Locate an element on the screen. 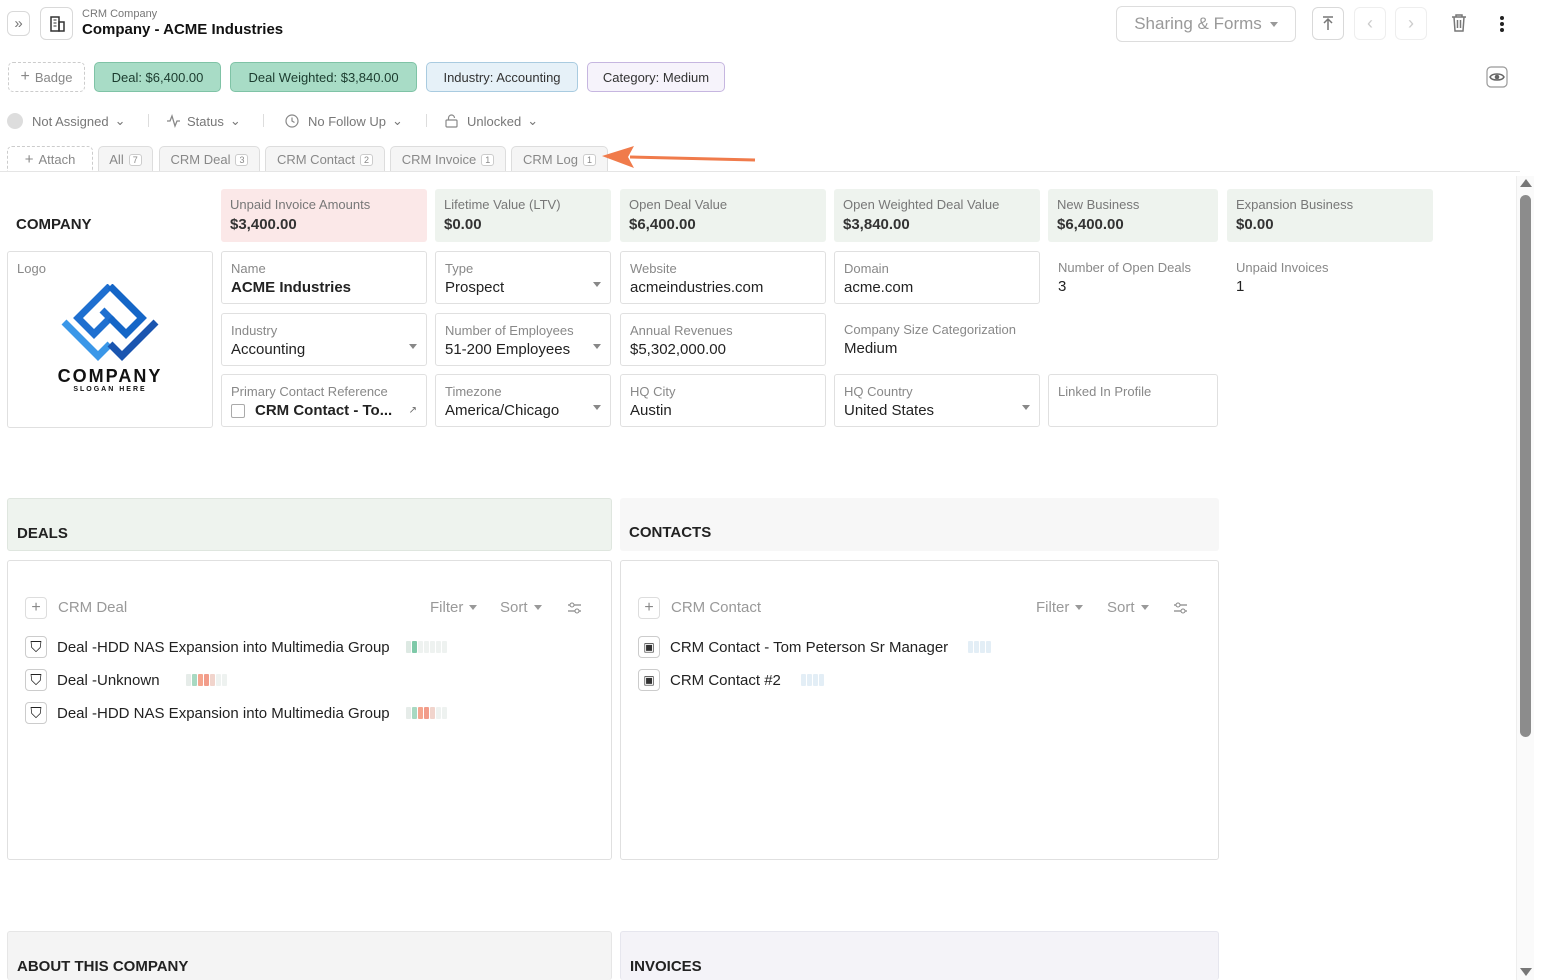 This screenshot has height=980, width=1549. scrollbar-thumb is located at coordinates (1525, 466).